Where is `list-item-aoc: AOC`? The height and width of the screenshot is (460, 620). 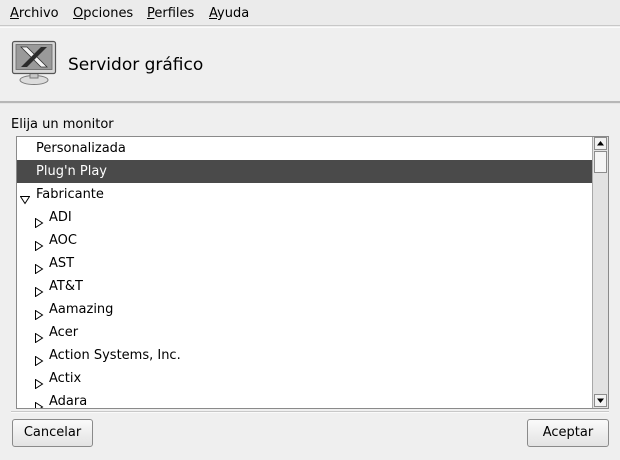
list-item-aoc: AOC is located at coordinates (304, 240).